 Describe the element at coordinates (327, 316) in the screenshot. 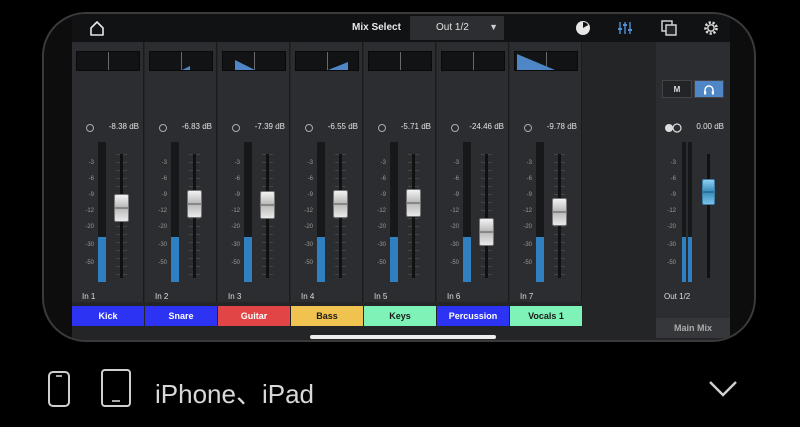

I see `channel-name: Bass` at that location.